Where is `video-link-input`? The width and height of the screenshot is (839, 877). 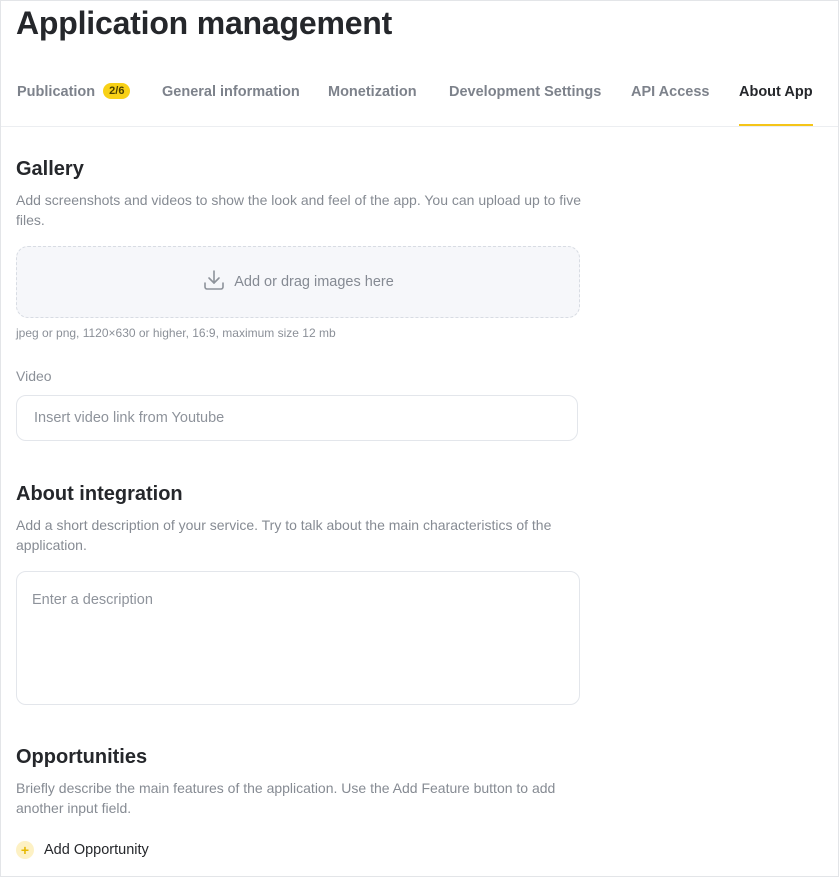
video-link-input is located at coordinates (297, 418).